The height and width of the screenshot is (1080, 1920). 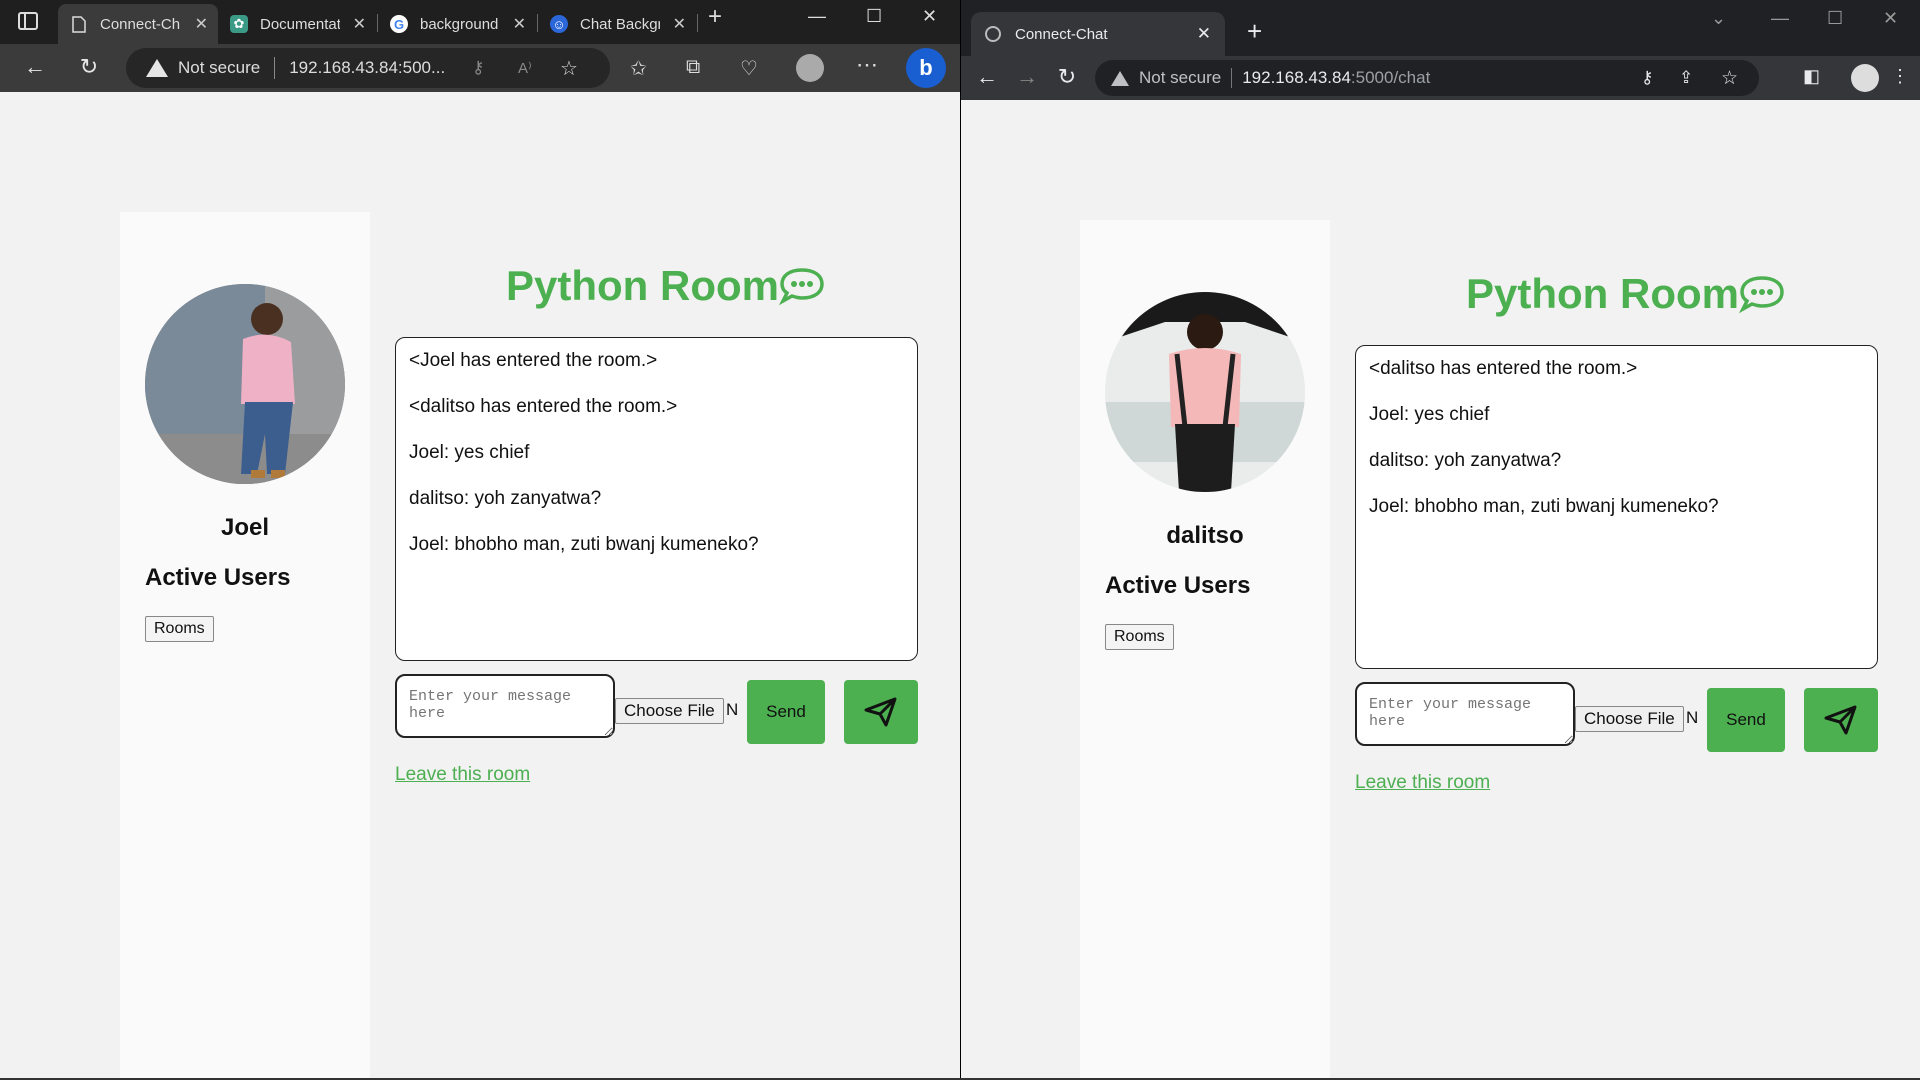 I want to click on url-path: :5000/chat, so click(x=1390, y=77).